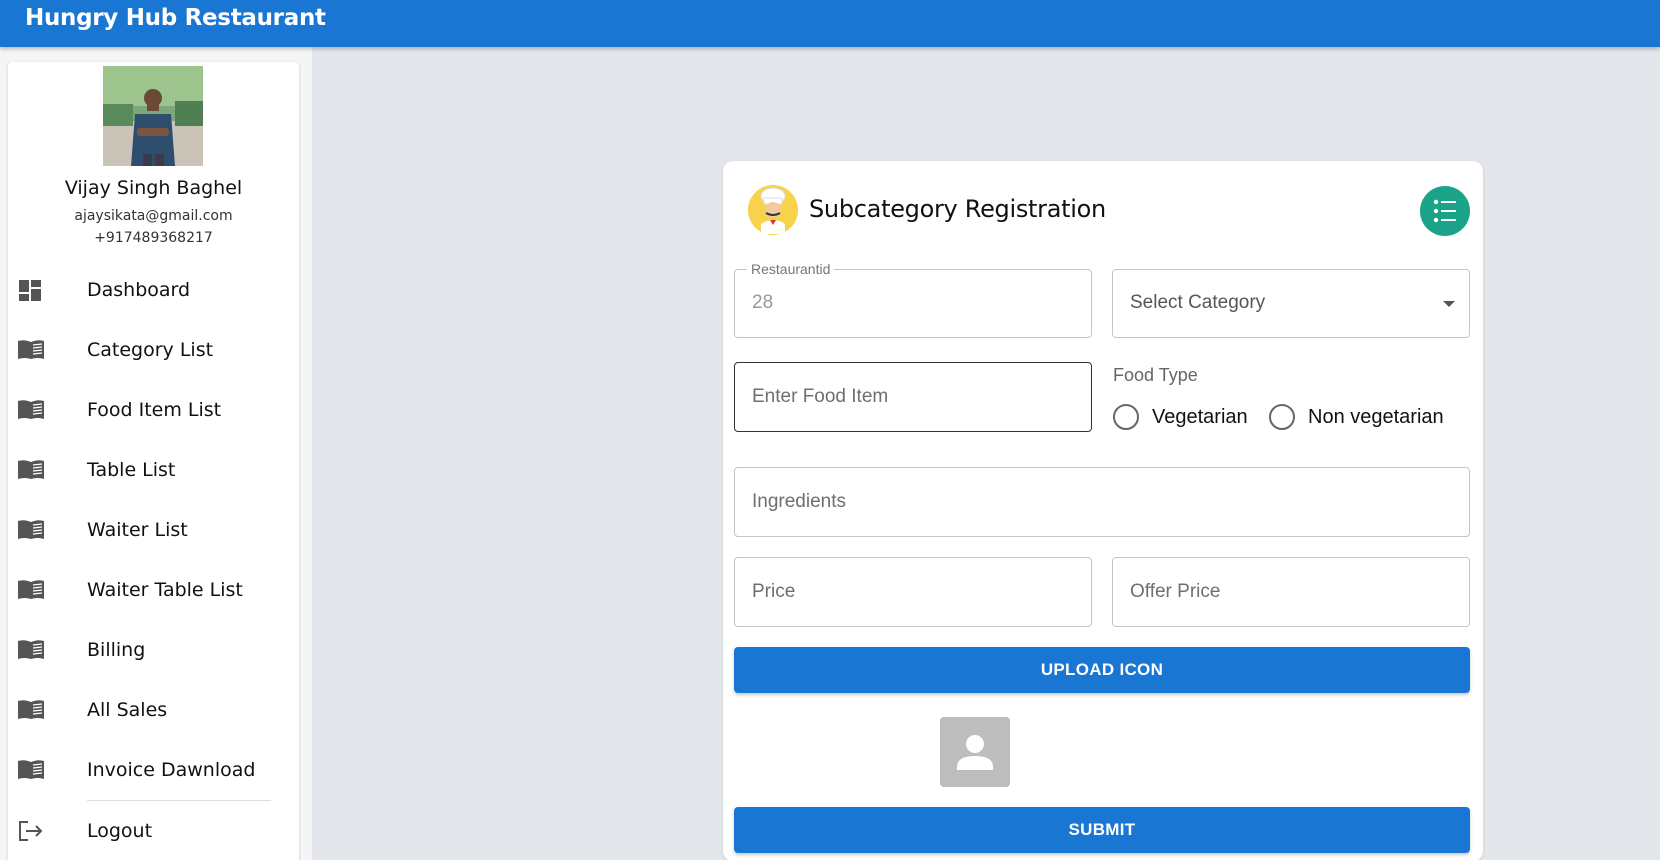 This screenshot has height=860, width=1660. What do you see at coordinates (1376, 417) in the screenshot?
I see `non-vegetarian-label: Non vegetarian` at bounding box center [1376, 417].